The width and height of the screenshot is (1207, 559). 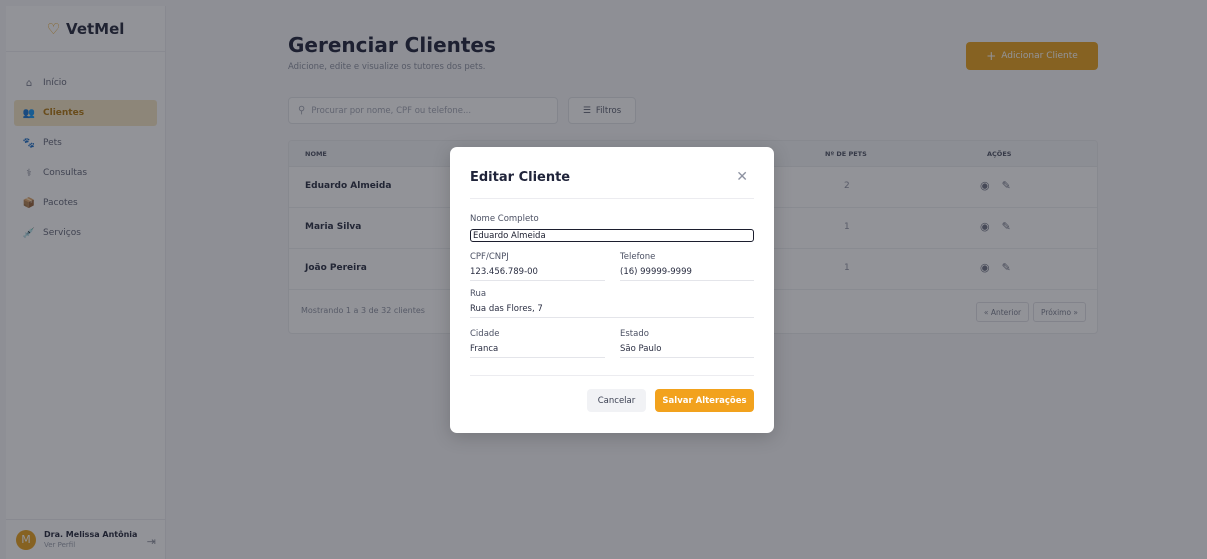 What do you see at coordinates (478, 294) in the screenshot?
I see `street-label: Rua` at bounding box center [478, 294].